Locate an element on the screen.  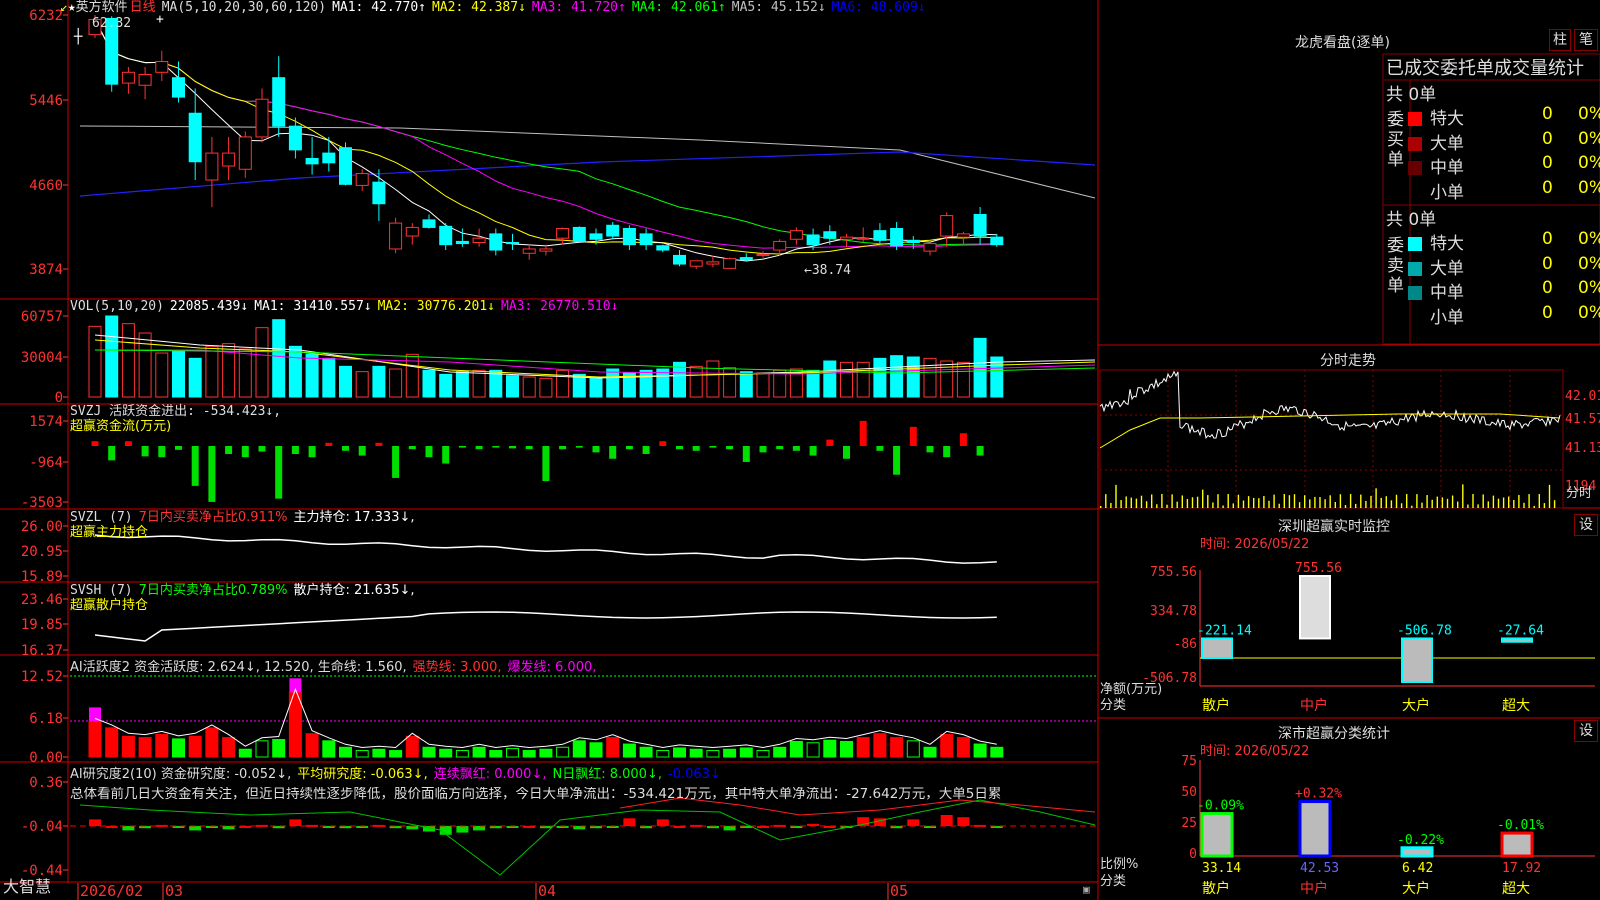
trade-mode-button: 笔 is located at coordinates (1586, 40).